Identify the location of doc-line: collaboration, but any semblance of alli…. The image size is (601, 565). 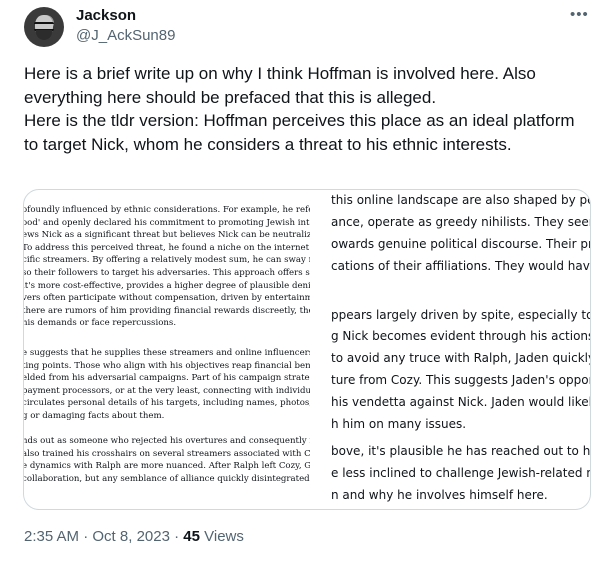
(167, 478).